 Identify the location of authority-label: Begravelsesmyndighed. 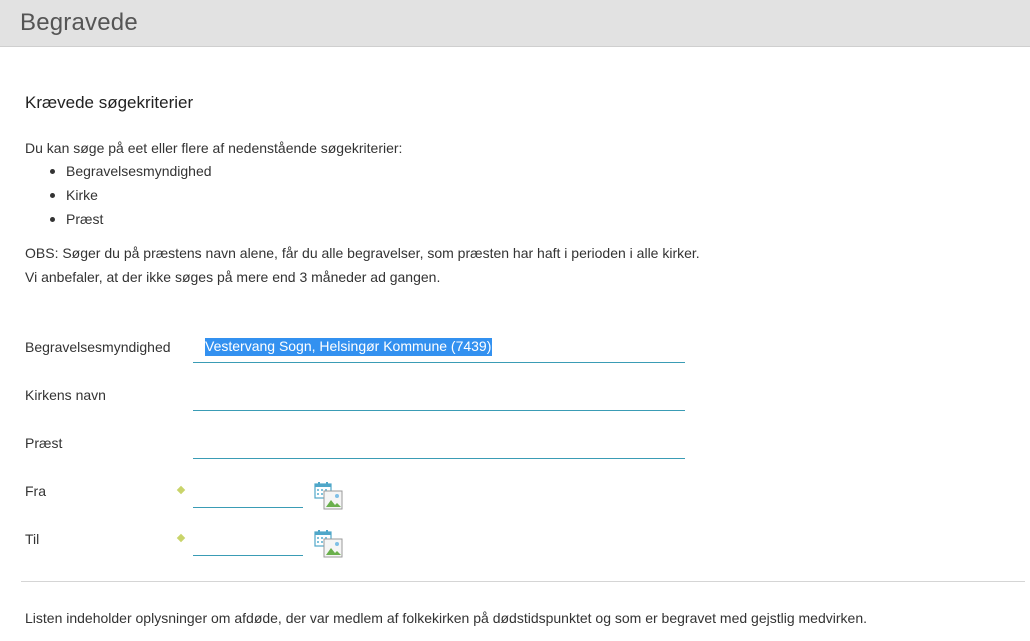
(98, 347).